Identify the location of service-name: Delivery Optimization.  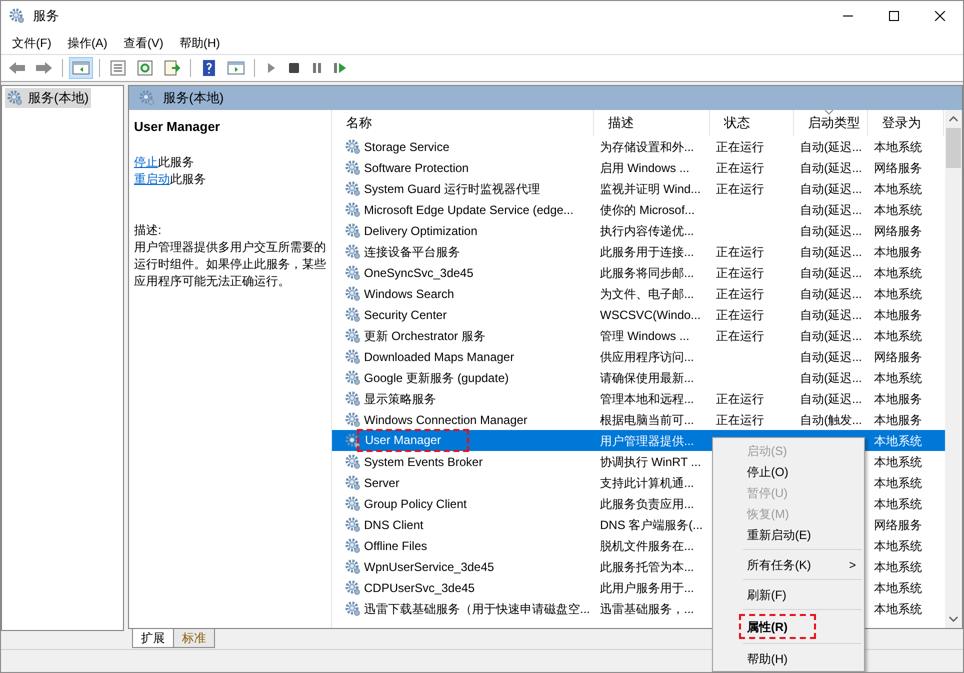
(421, 231).